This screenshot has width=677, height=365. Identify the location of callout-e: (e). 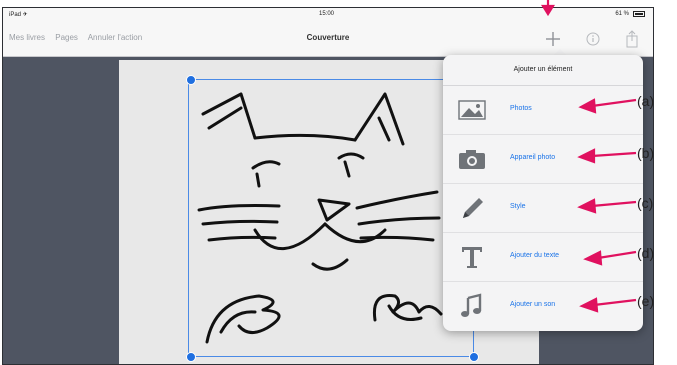
(646, 301).